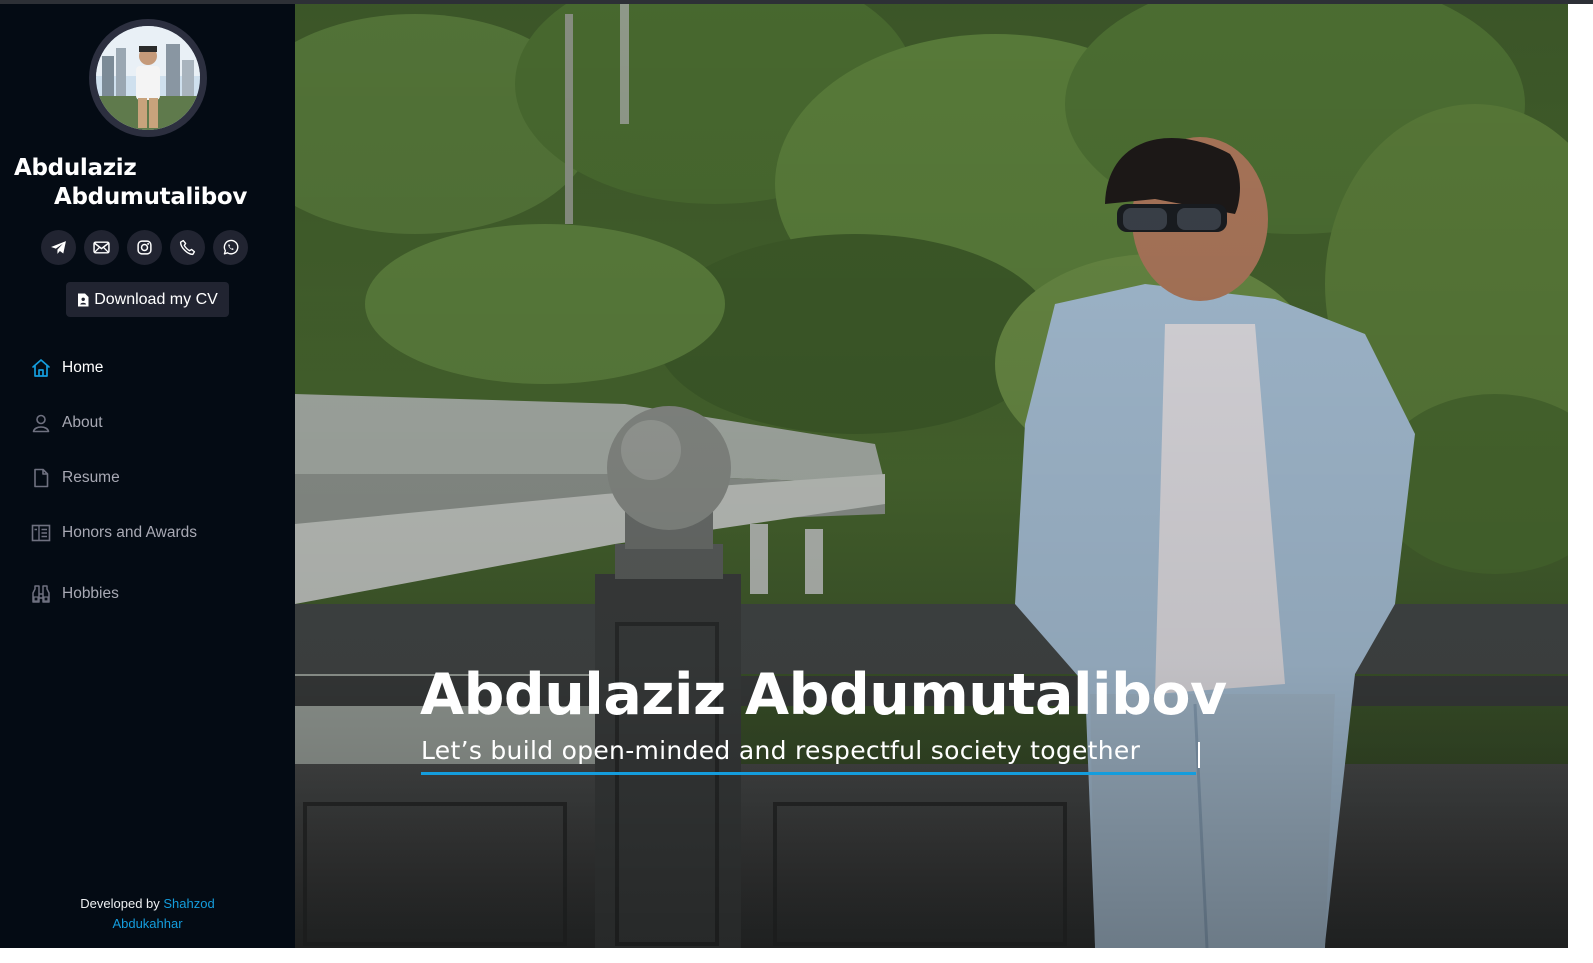  I want to click on nav-item-home: Home, so click(66, 368).